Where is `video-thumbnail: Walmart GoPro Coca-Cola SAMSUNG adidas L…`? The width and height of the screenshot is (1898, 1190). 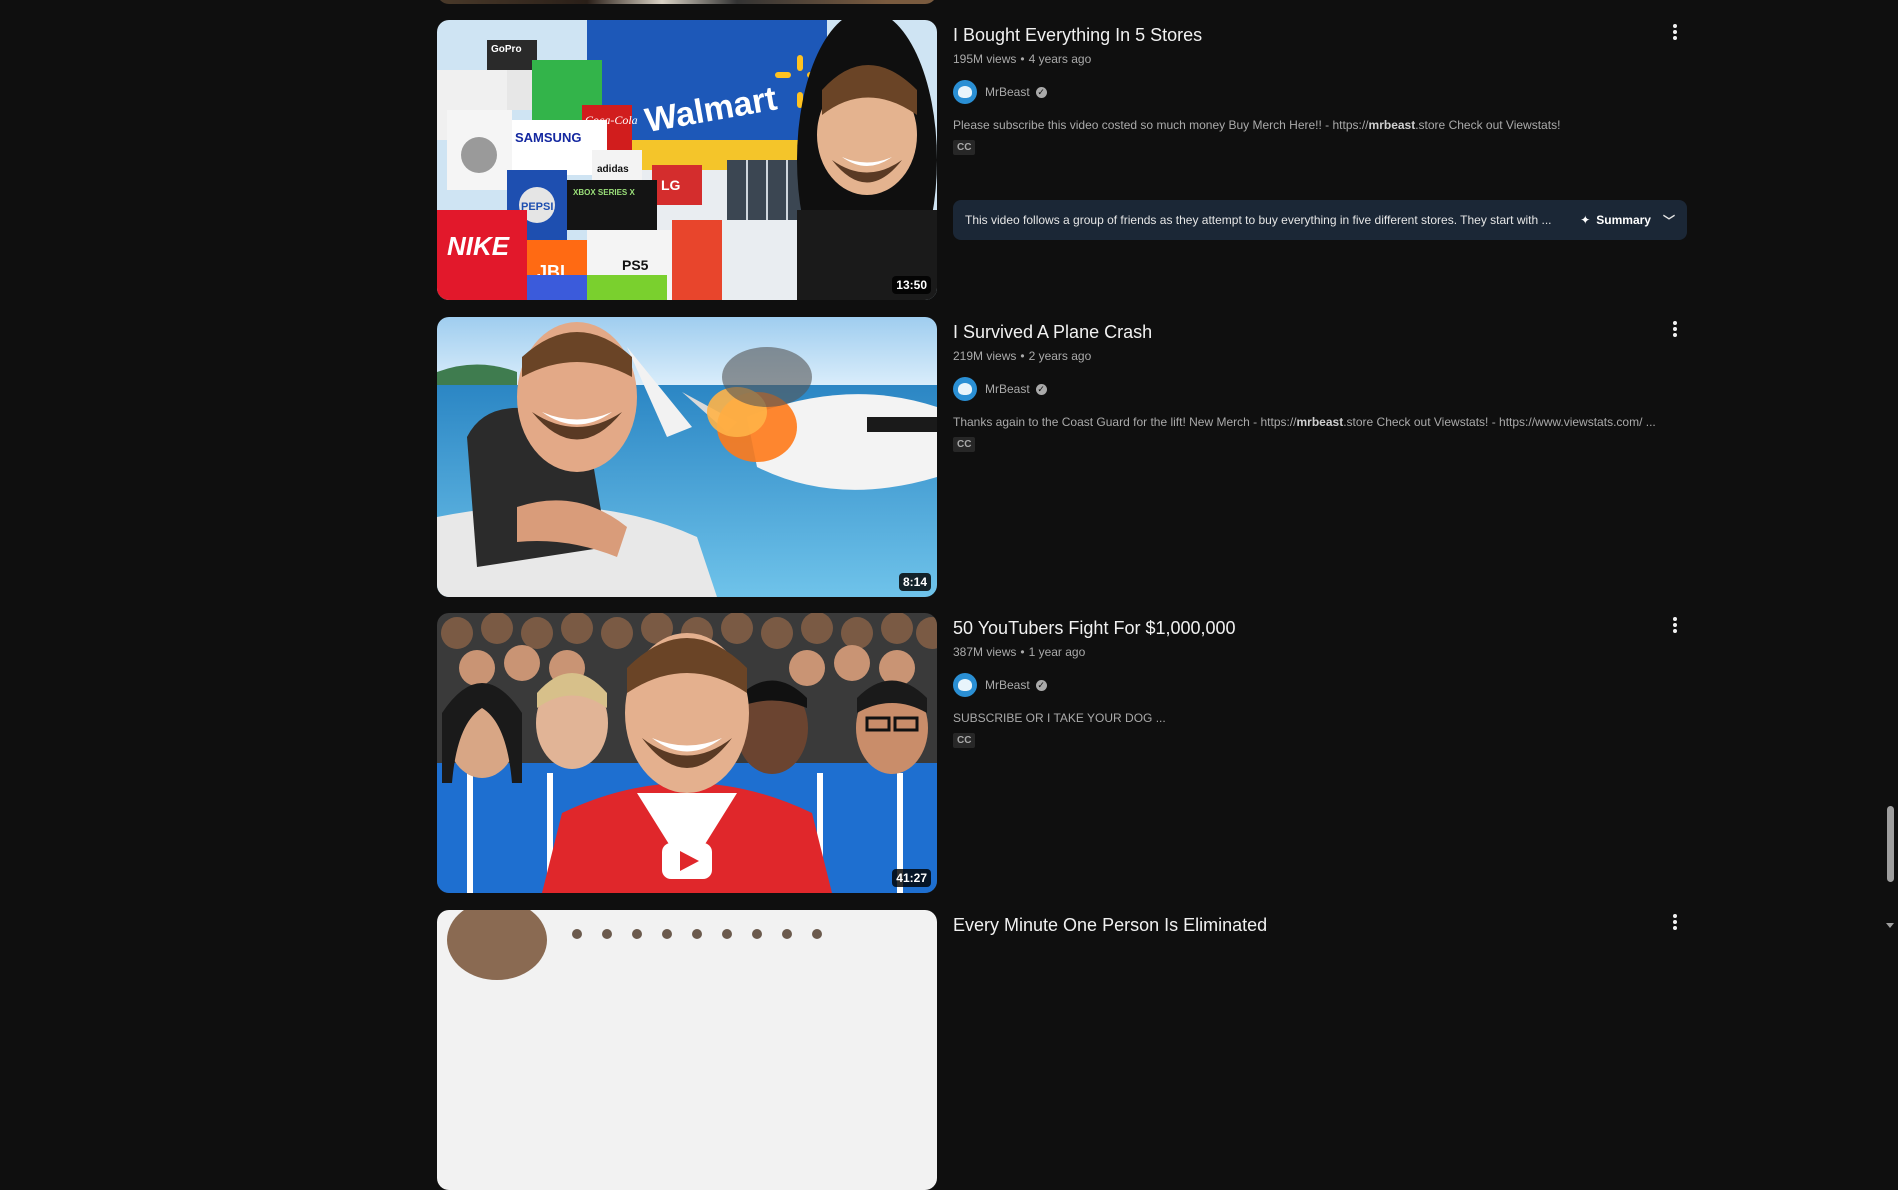
video-thumbnail: Walmart GoPro Coca-Cola SAMSUNG adidas L… is located at coordinates (687, 160).